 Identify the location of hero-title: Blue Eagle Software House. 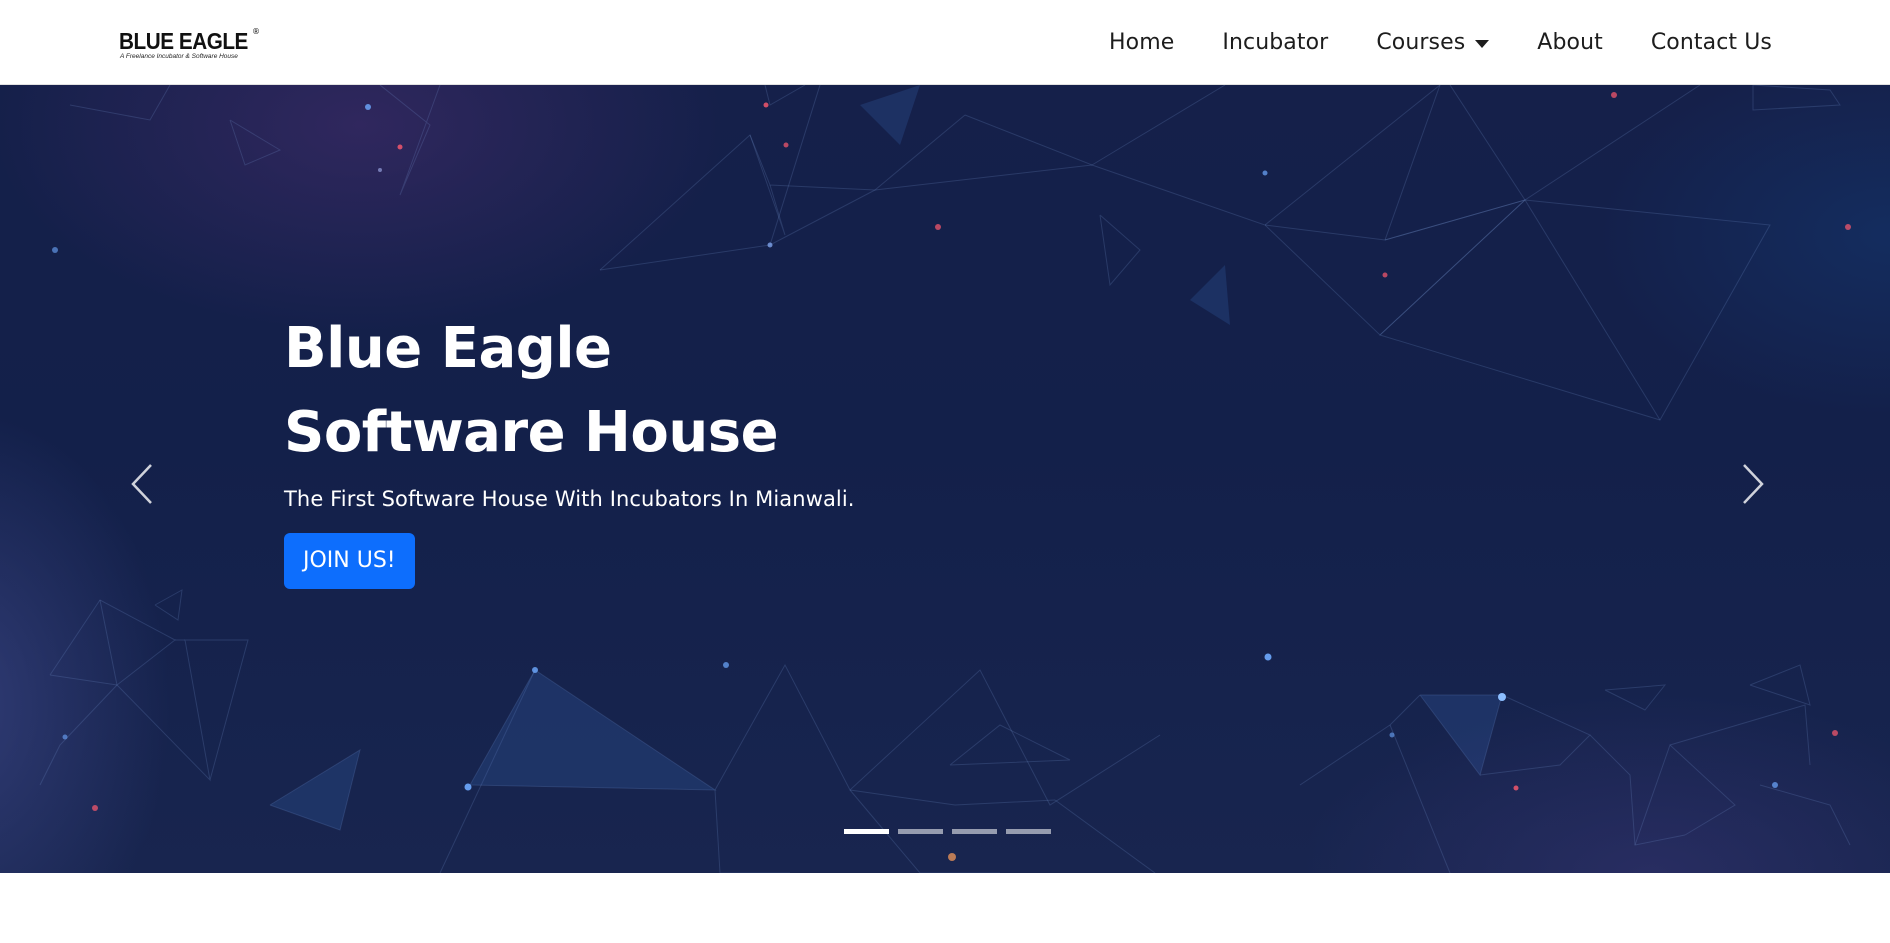
(734, 391).